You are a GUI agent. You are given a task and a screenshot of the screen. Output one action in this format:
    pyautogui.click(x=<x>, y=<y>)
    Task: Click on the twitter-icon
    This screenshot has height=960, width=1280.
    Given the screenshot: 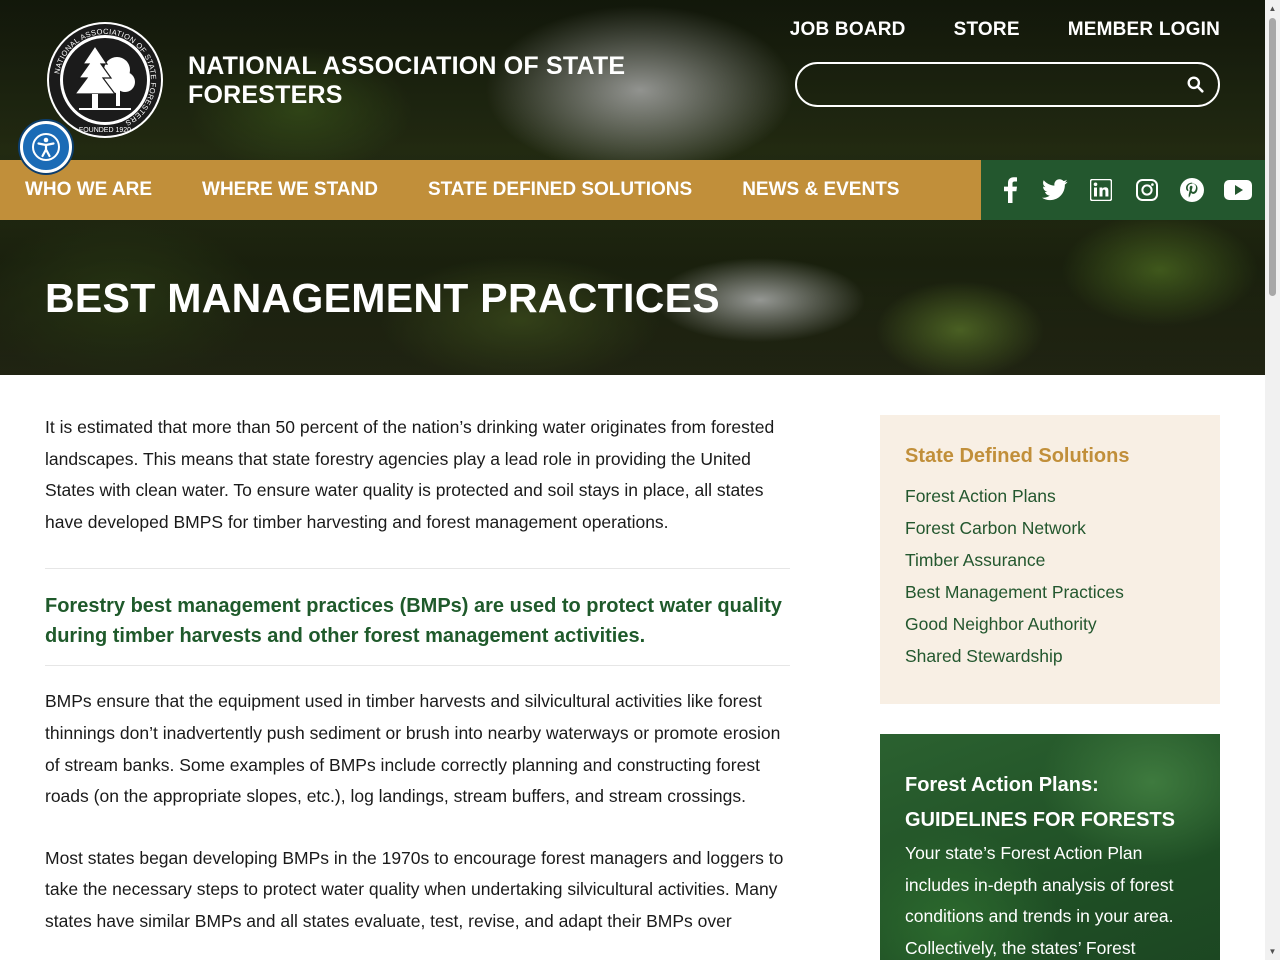 What is the action you would take?
    pyautogui.click(x=1055, y=190)
    